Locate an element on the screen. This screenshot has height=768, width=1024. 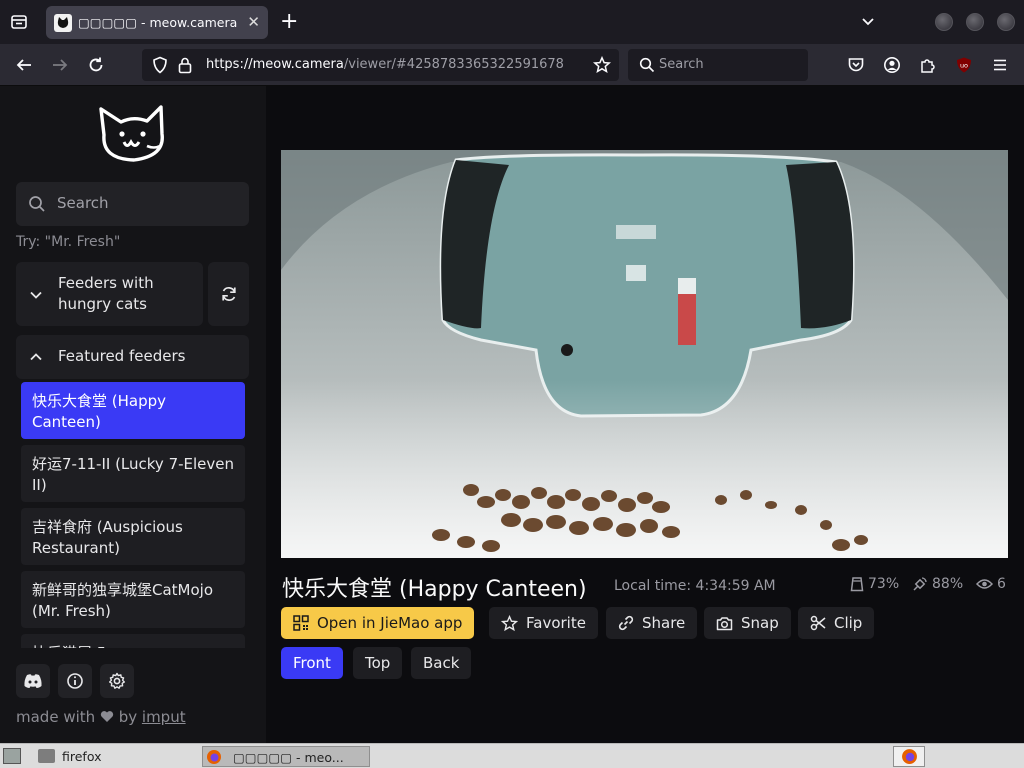
favorite-label: Favorite is located at coordinates (556, 623).